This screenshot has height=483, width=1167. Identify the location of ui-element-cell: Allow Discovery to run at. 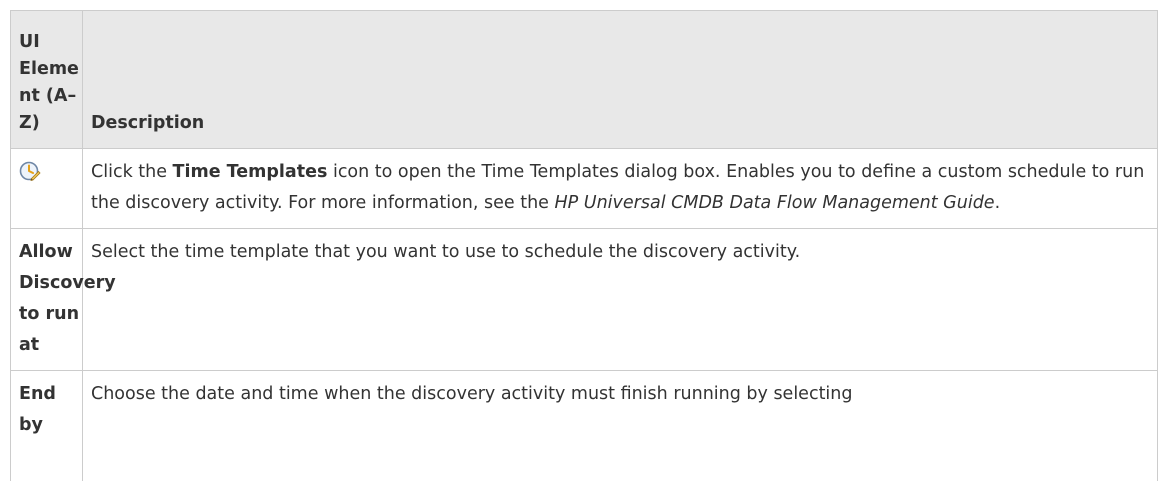
(63, 299).